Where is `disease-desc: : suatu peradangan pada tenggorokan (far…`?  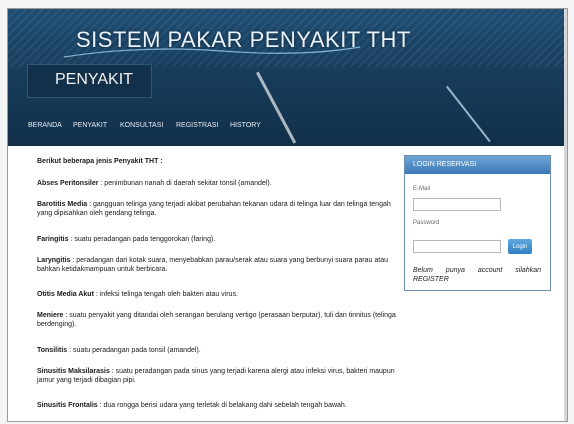
disease-desc: : suatu peradangan pada tenggorokan (far… is located at coordinates (142, 239).